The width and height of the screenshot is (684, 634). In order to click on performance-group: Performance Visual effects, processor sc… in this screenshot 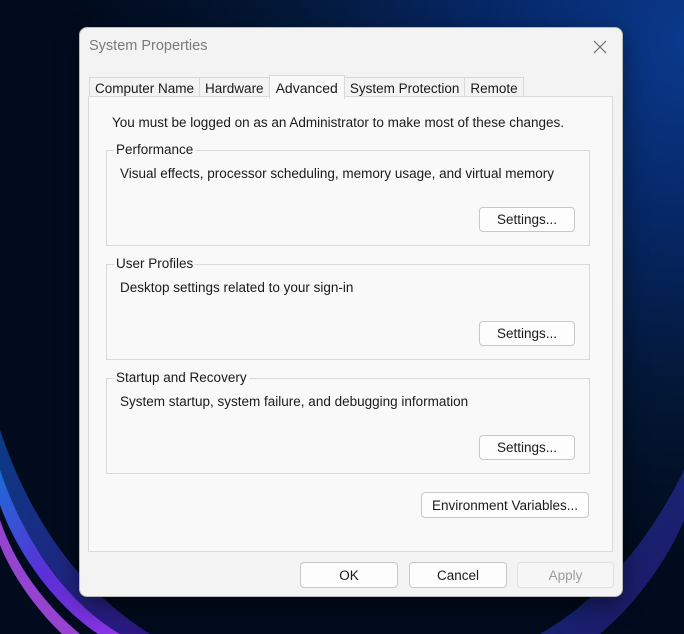, I will do `click(348, 194)`.